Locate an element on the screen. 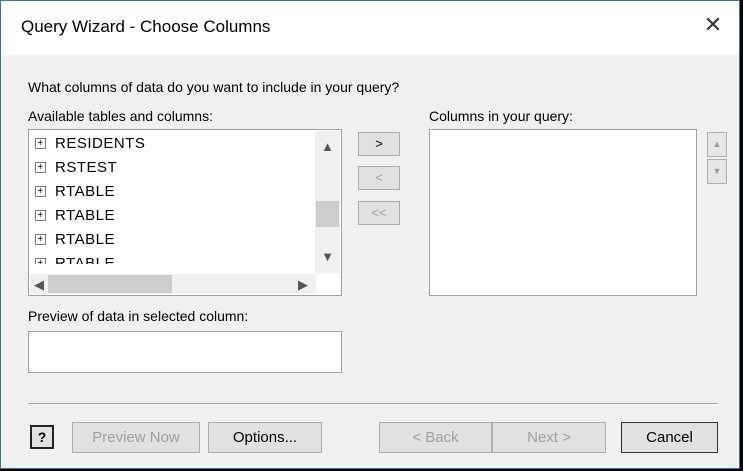 Image resolution: width=743 pixels, height=471 pixels. move-down-button: ▼ is located at coordinates (717, 171).